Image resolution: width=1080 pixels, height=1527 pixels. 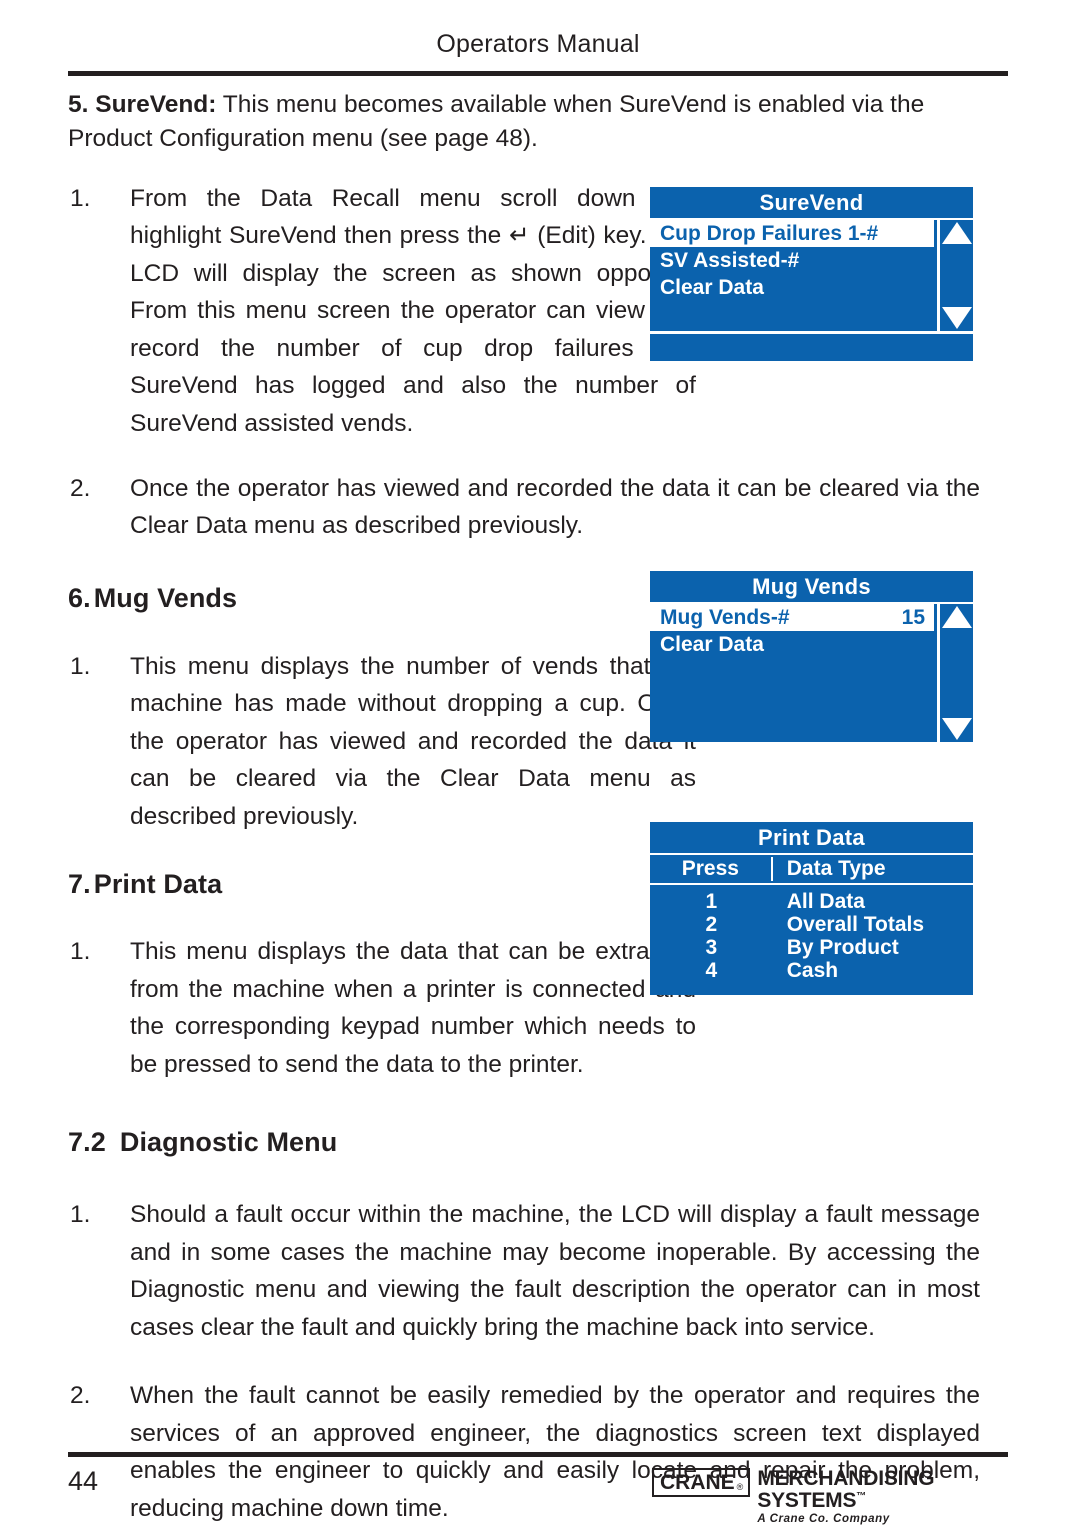 I want to click on table-row: 1 All Data, so click(x=811, y=901).